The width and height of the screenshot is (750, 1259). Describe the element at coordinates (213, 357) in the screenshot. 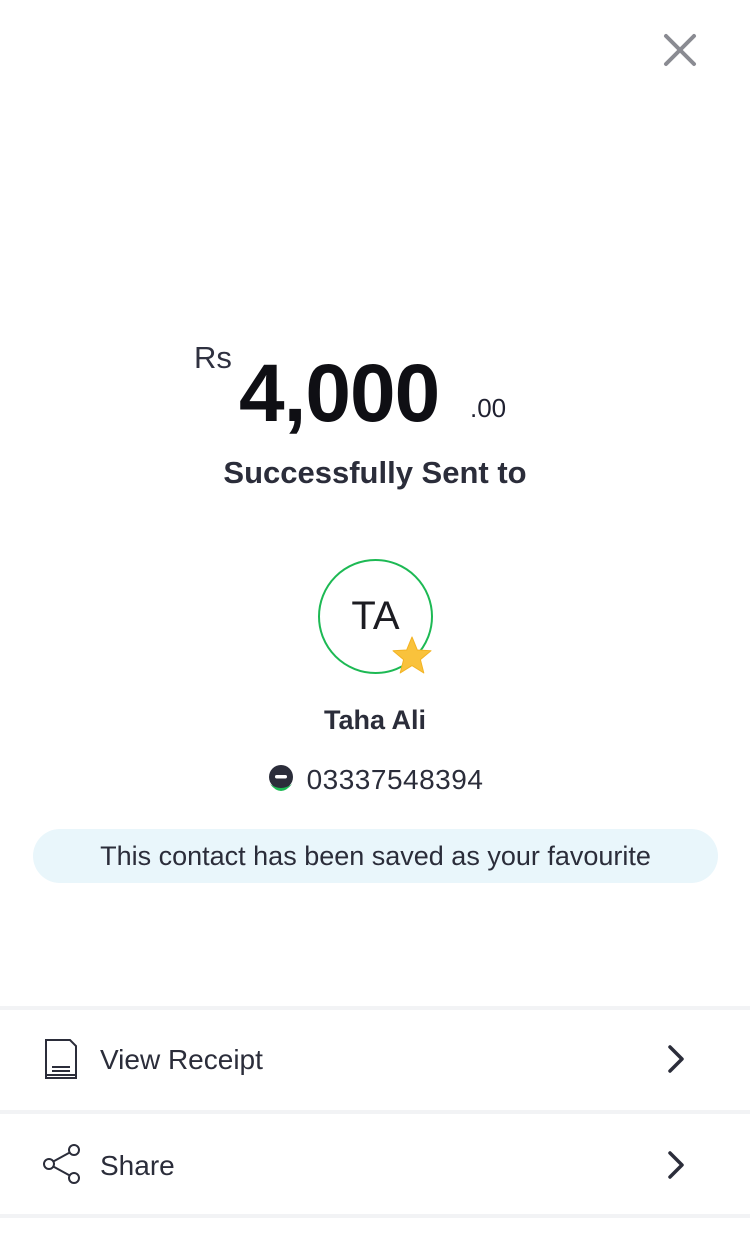

I see `currency-label: Rs` at that location.